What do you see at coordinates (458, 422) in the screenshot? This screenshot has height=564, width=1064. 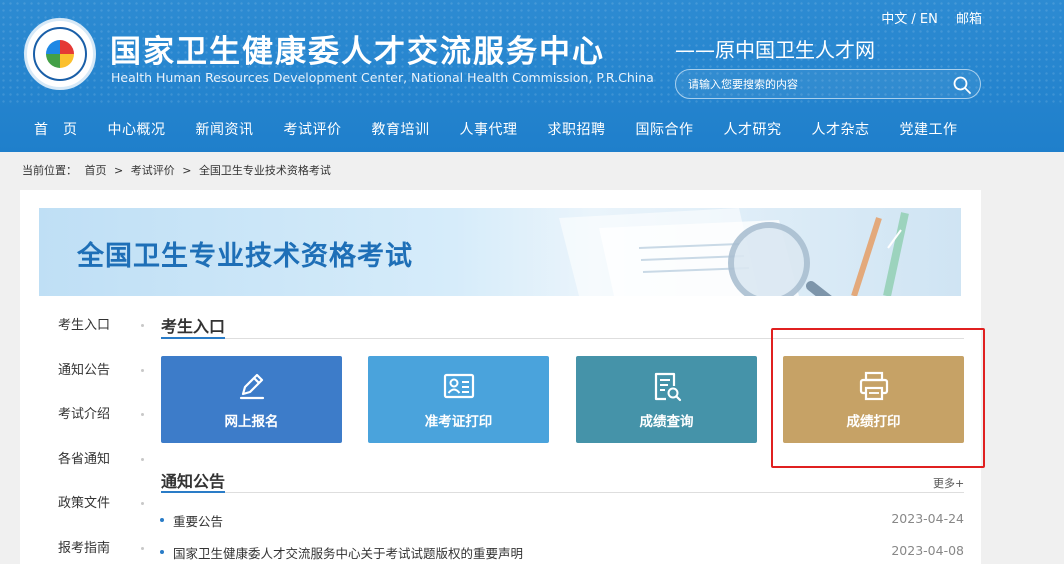 I see `tile-label: 准考证打印` at bounding box center [458, 422].